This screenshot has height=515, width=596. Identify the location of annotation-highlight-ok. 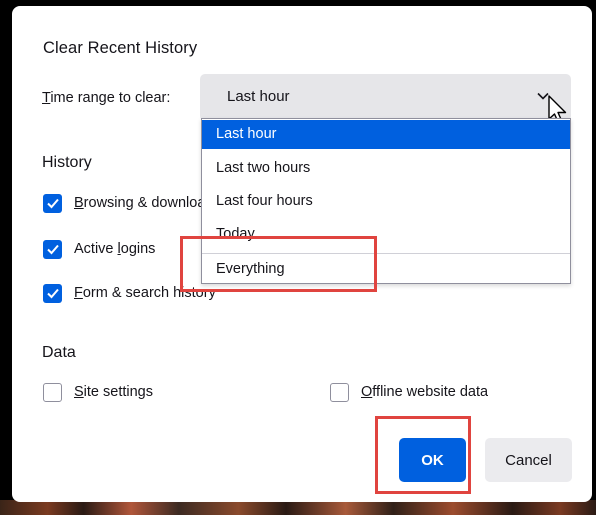
(423, 455).